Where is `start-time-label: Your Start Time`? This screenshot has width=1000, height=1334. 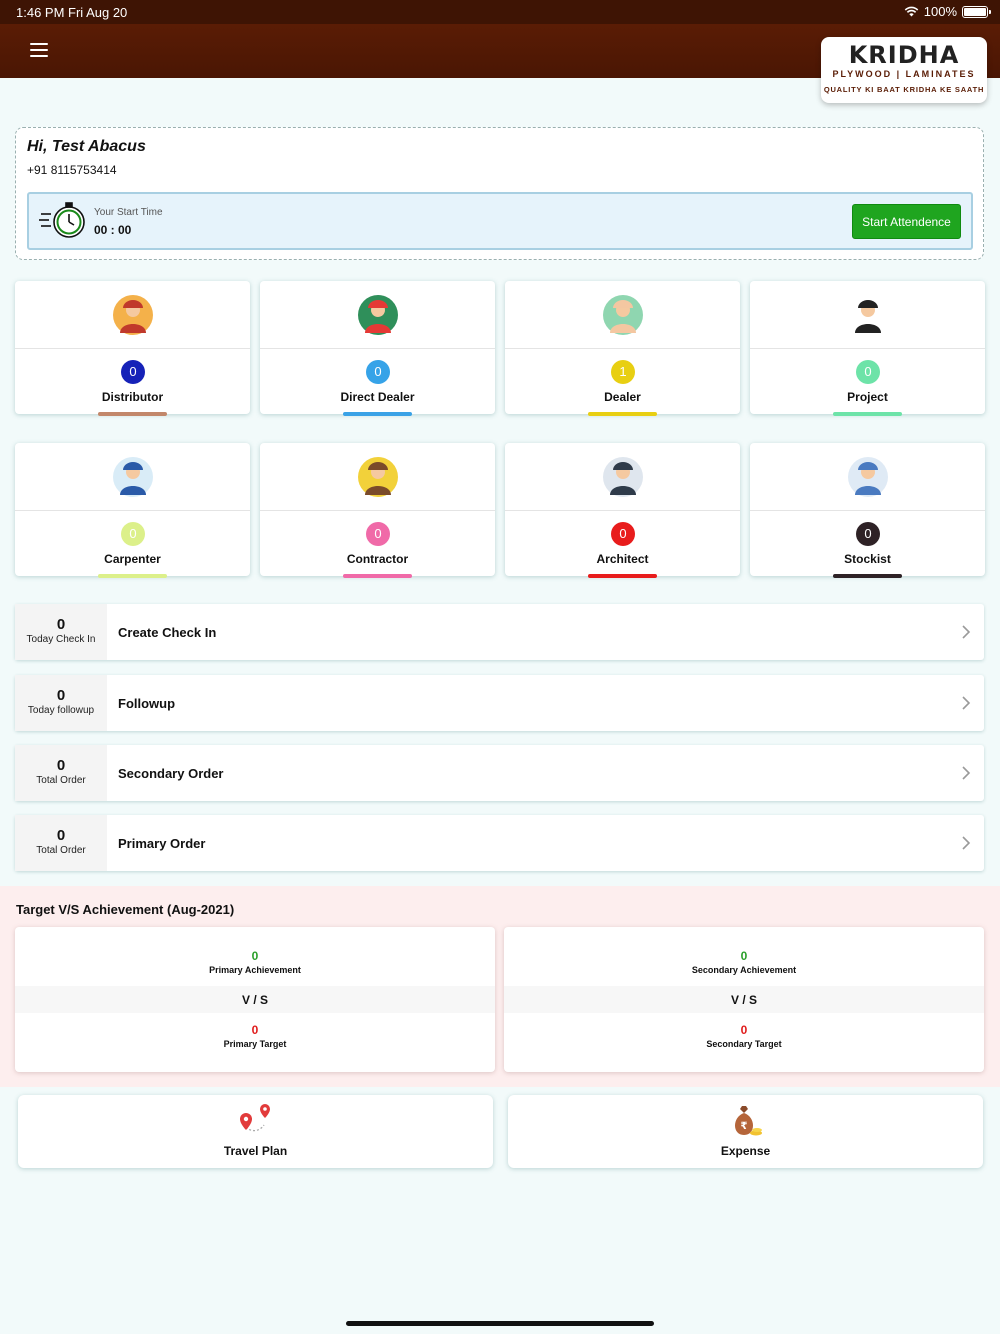 start-time-label: Your Start Time is located at coordinates (128, 212).